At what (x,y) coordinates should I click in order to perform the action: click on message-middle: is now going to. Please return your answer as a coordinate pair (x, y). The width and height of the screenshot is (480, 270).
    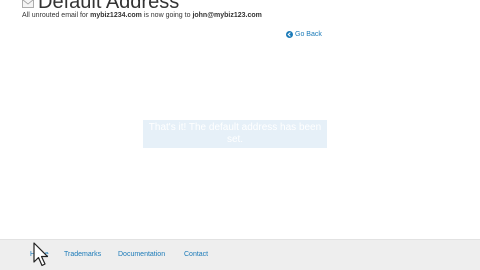
    Looking at the image, I should click on (167, 15).